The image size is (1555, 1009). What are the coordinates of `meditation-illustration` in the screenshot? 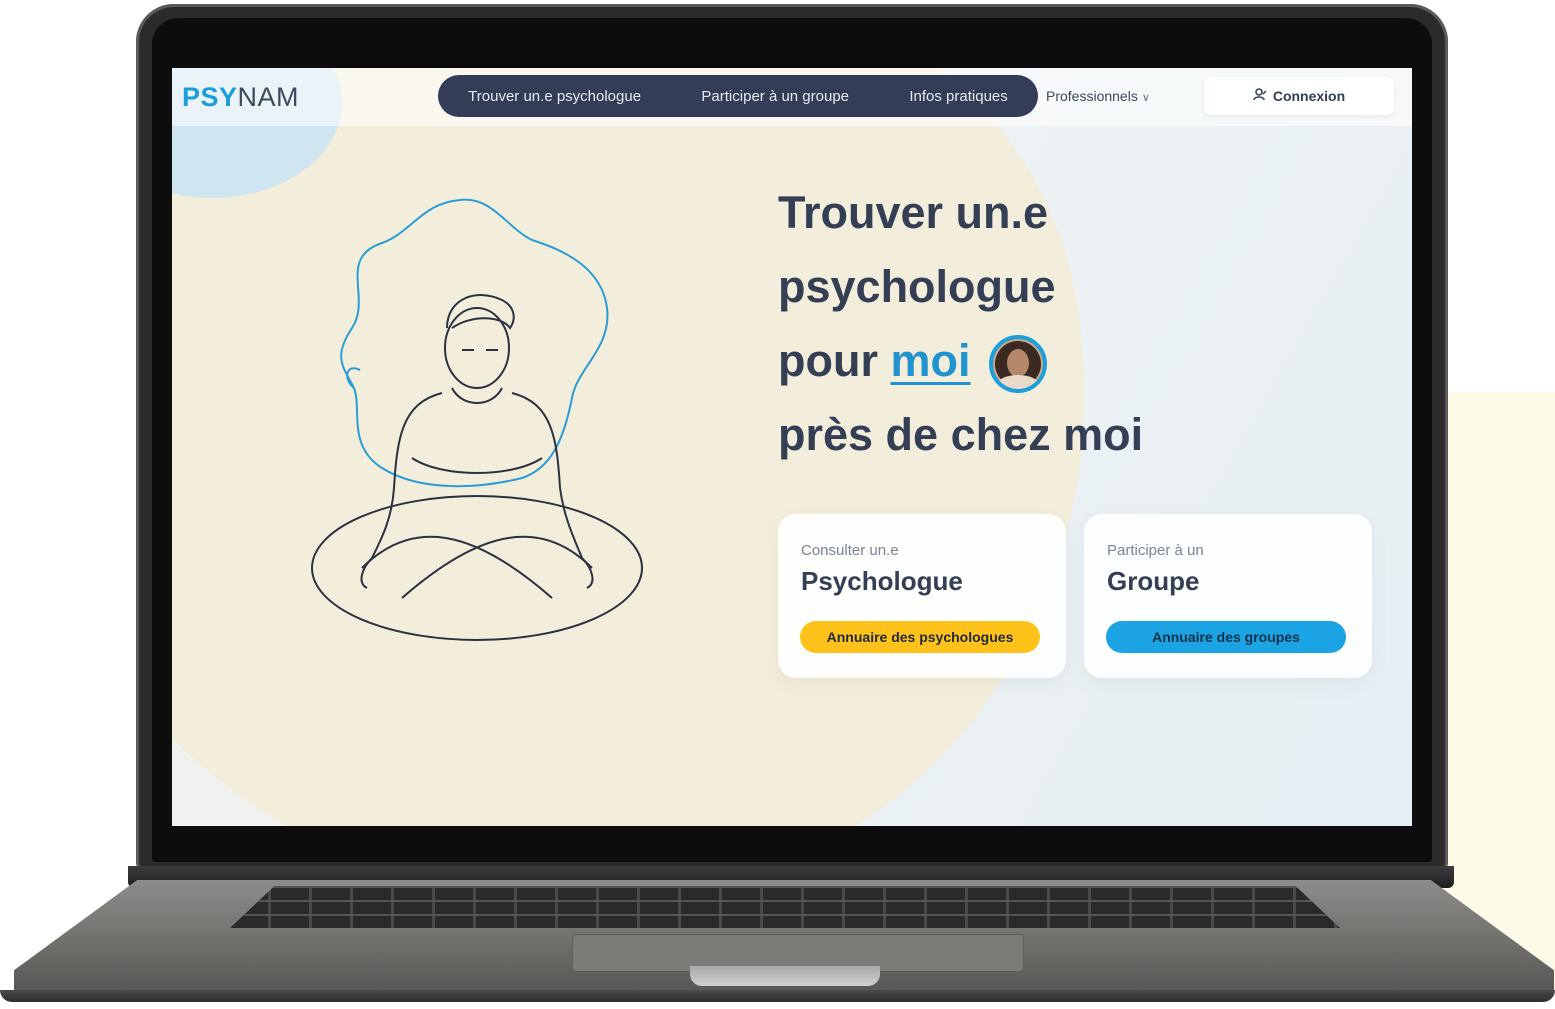 It's located at (477, 419).